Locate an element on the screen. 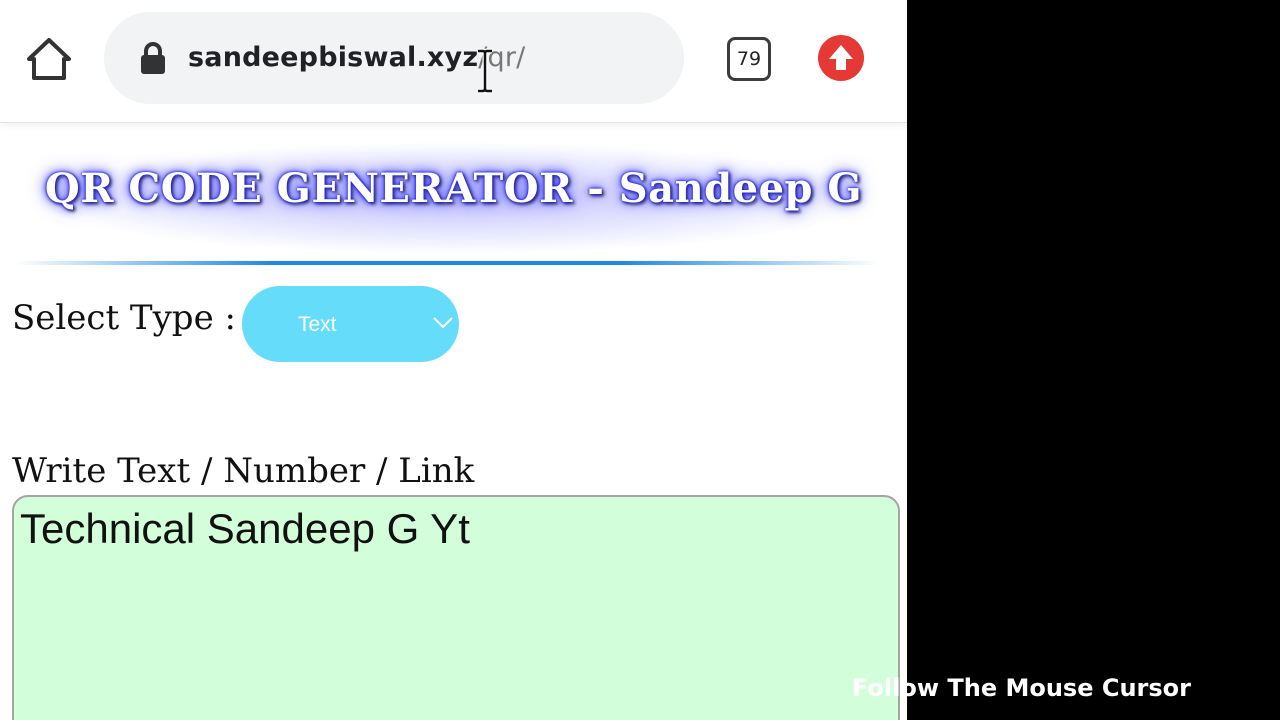  upload-arrow-icon is located at coordinates (841, 57).